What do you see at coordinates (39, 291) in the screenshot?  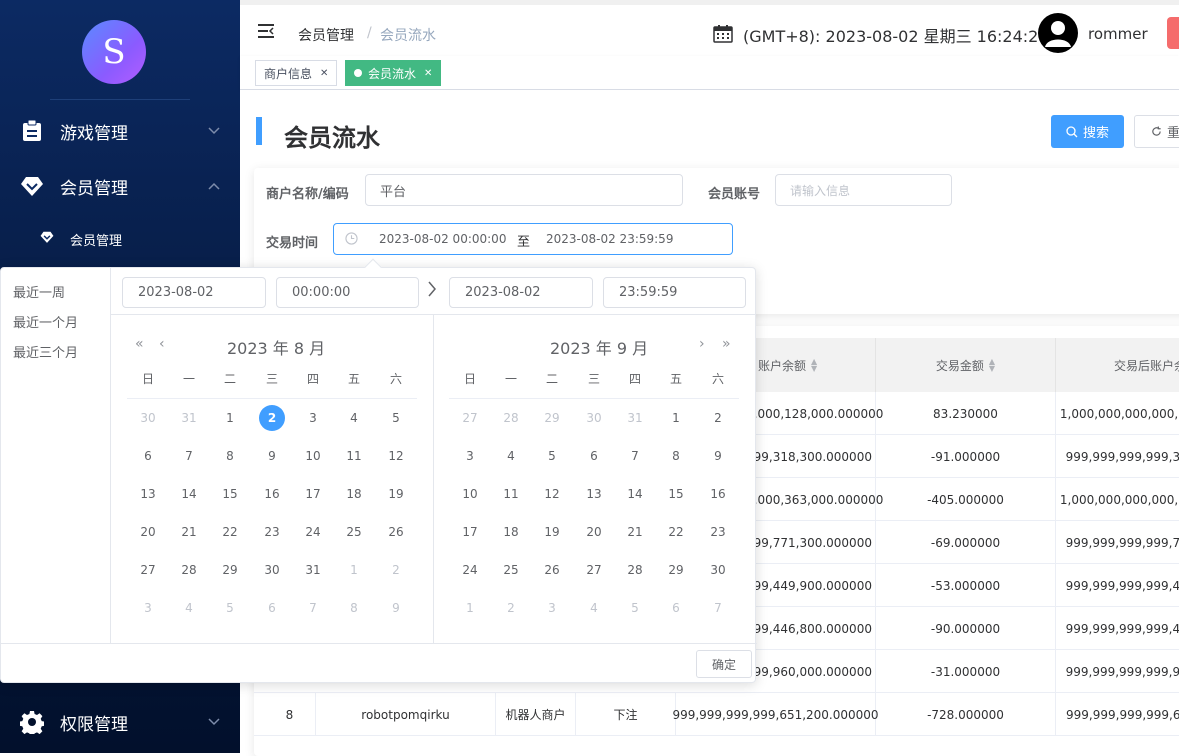 I see `shortcut-last-week: 最近一周` at bounding box center [39, 291].